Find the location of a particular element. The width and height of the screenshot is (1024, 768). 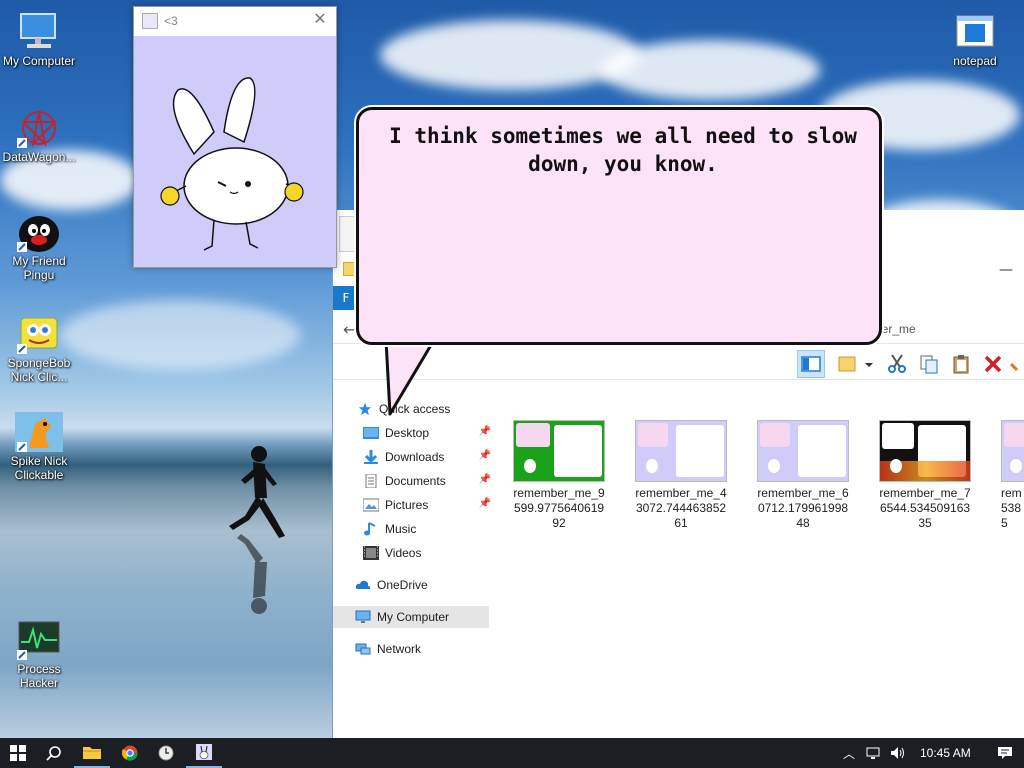

nav-item-music: Music is located at coordinates (428, 529).